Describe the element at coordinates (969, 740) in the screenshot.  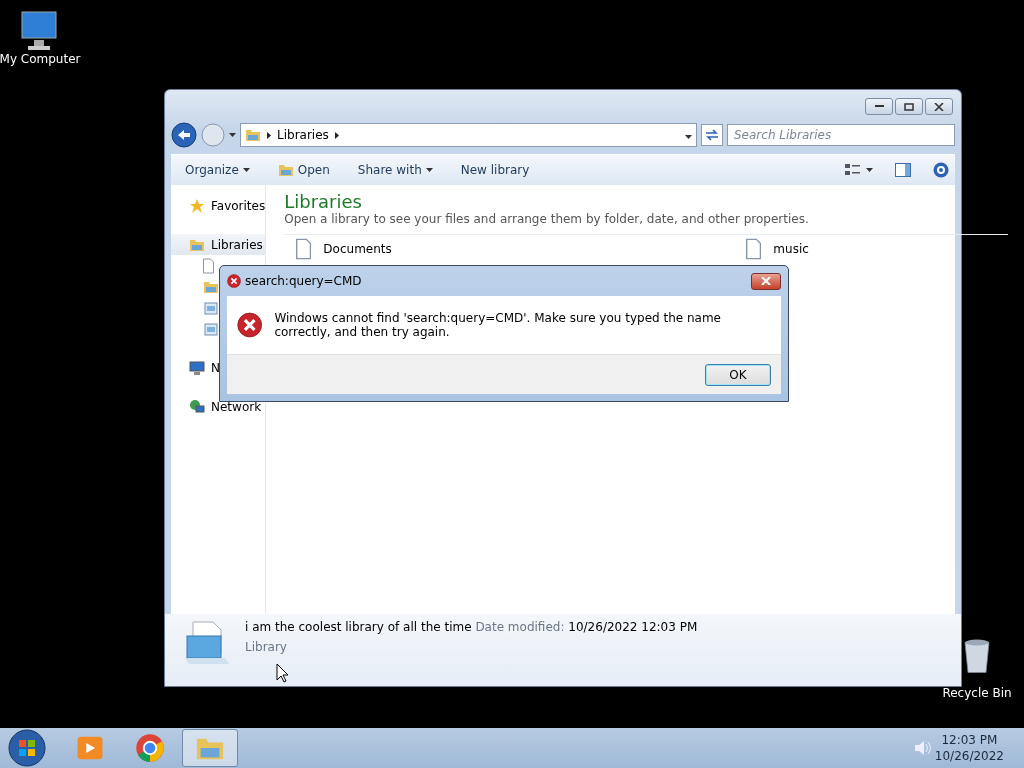
I see `clock-time: 12:03 PM` at that location.